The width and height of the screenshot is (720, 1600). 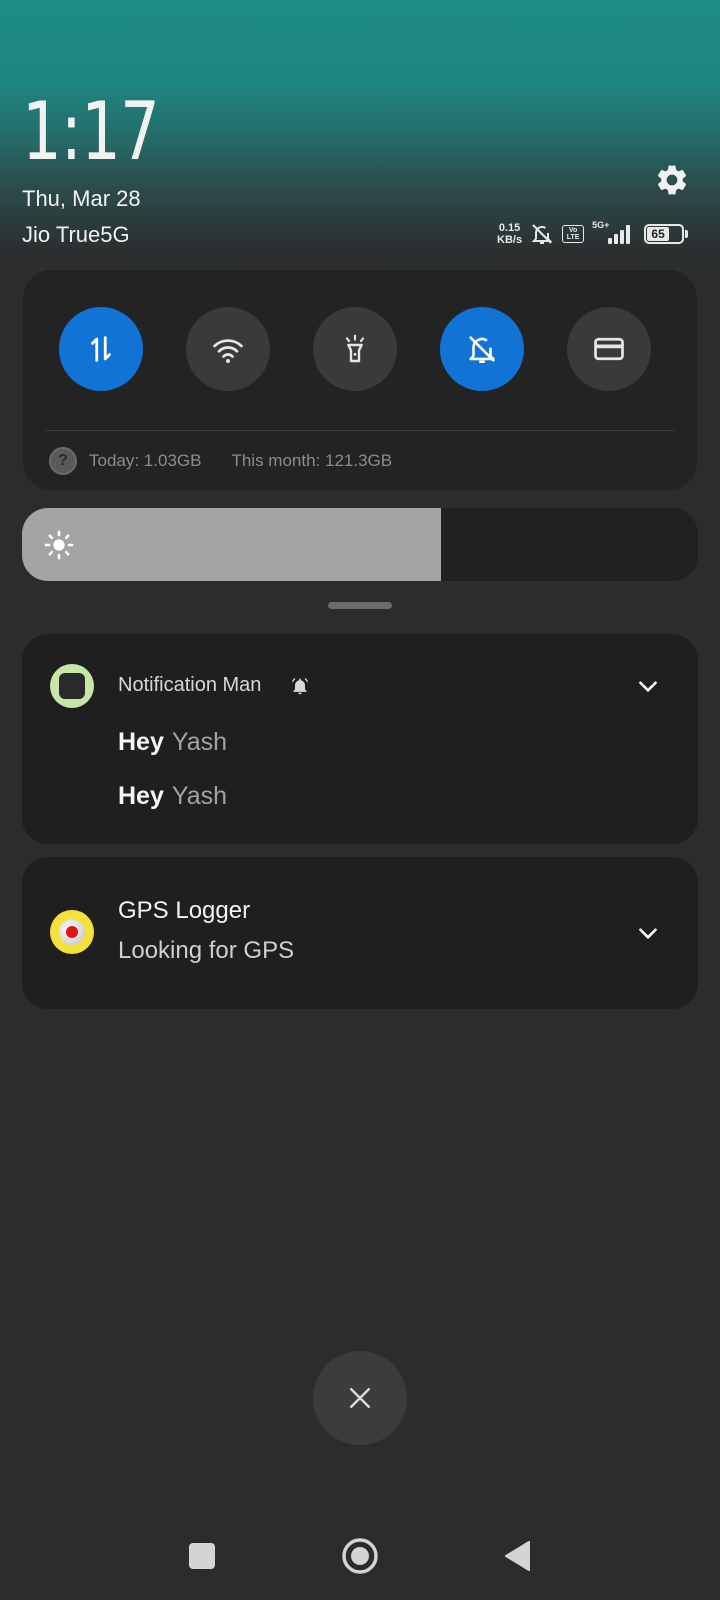 I want to click on silent-toggle, so click(x=482, y=349).